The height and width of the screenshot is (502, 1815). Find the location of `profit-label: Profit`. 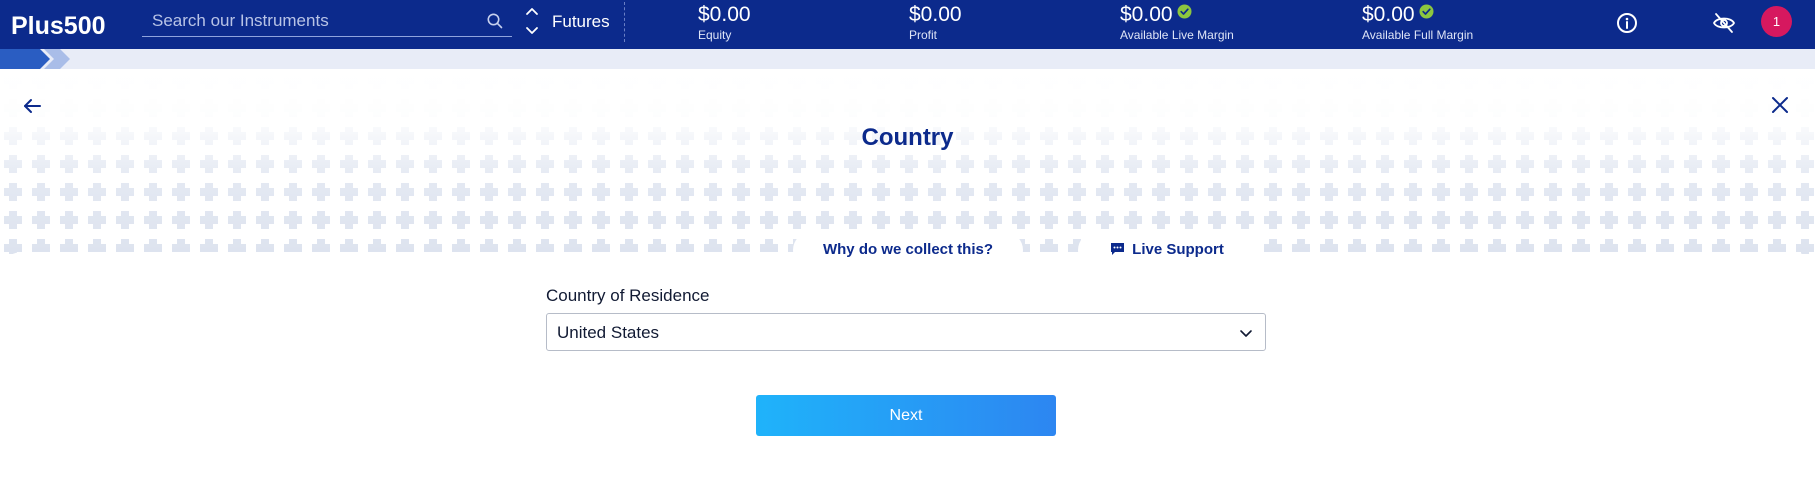

profit-label: Profit is located at coordinates (923, 35).